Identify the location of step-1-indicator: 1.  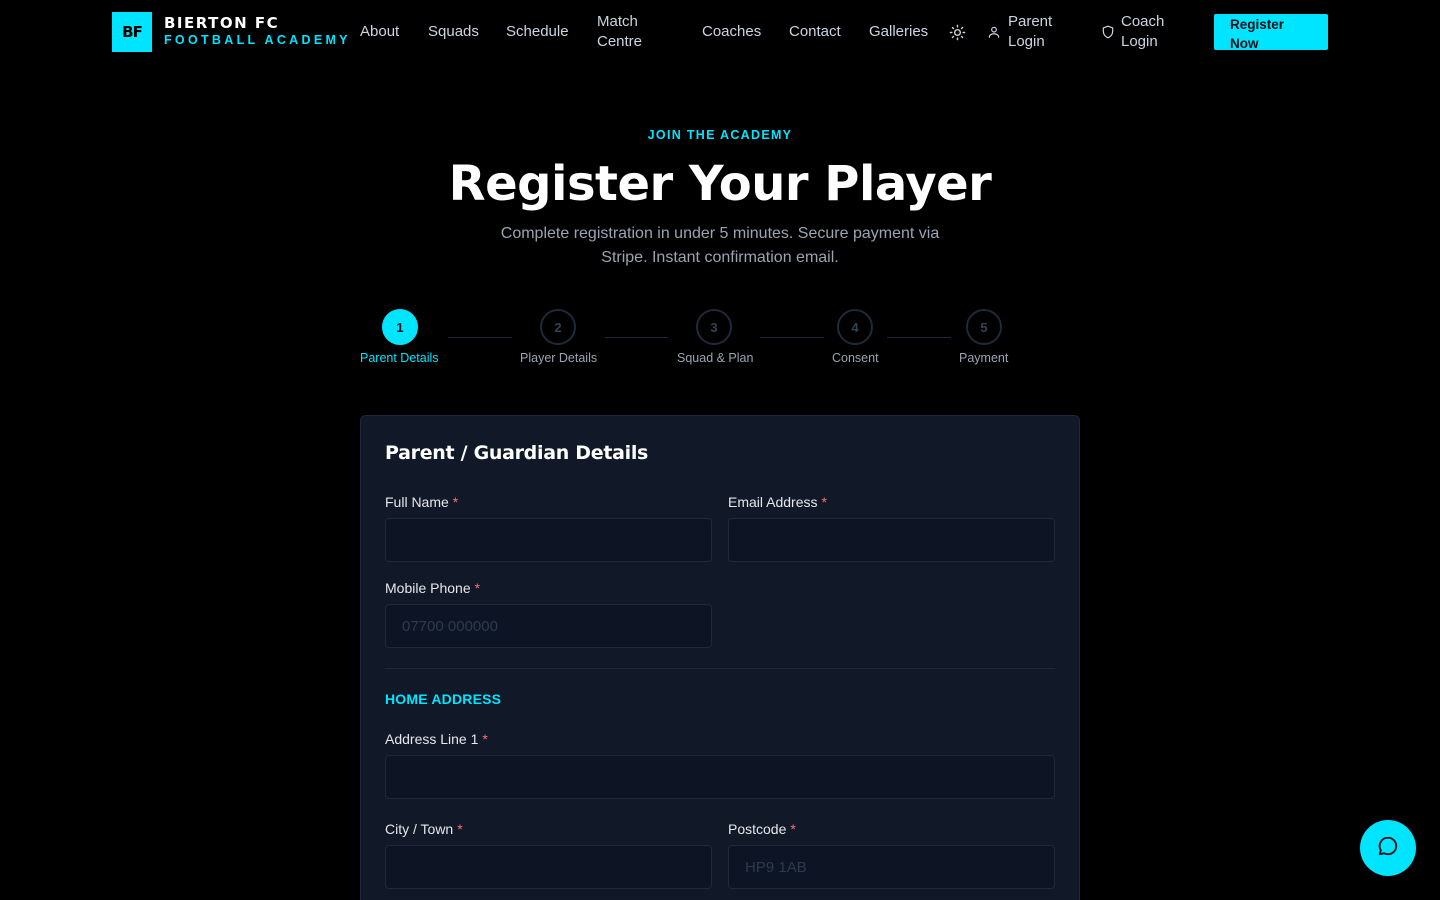
(400, 327).